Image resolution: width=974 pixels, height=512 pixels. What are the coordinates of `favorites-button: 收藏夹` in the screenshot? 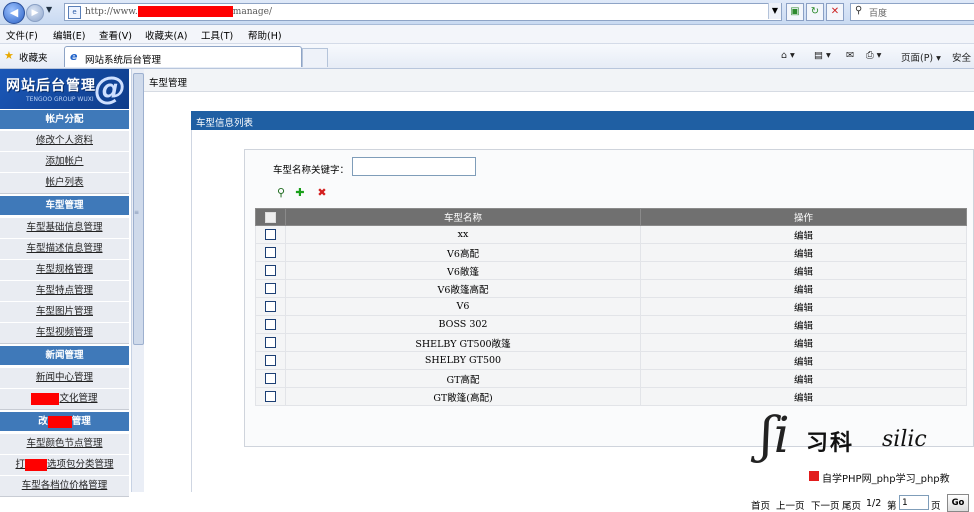 It's located at (33, 57).